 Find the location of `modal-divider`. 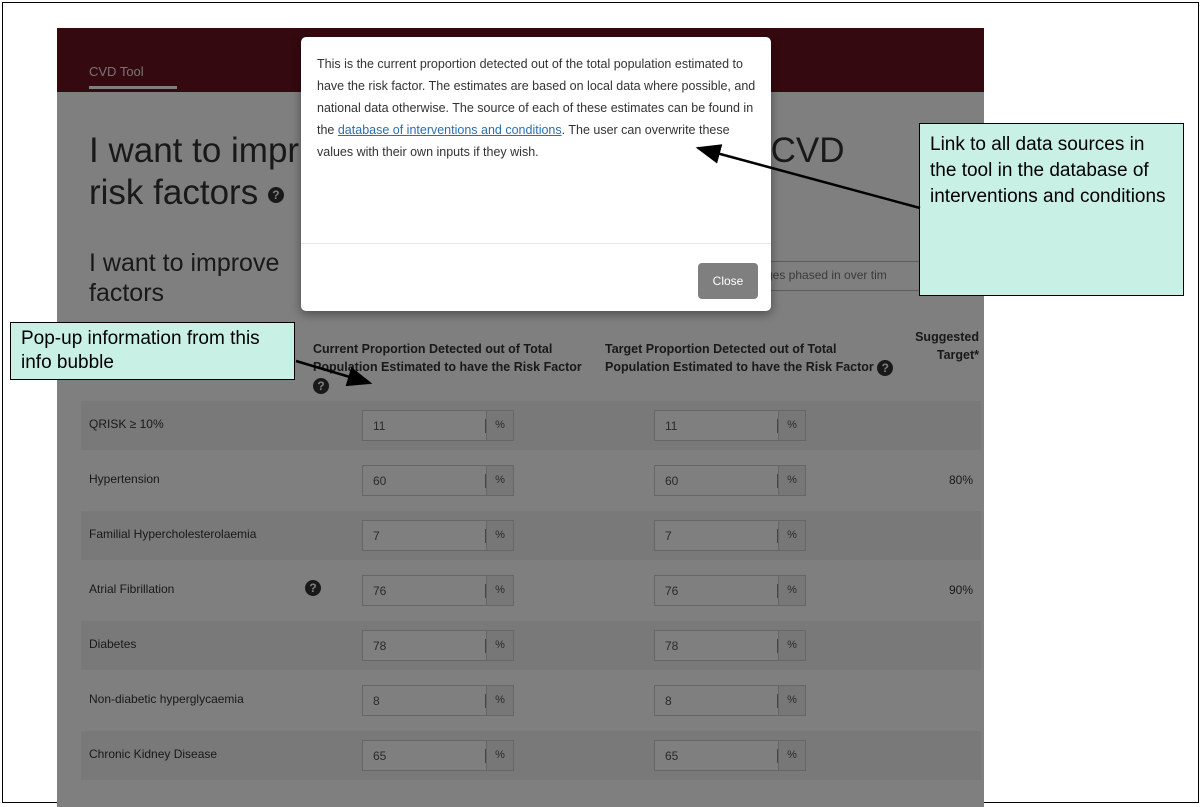

modal-divider is located at coordinates (536, 243).